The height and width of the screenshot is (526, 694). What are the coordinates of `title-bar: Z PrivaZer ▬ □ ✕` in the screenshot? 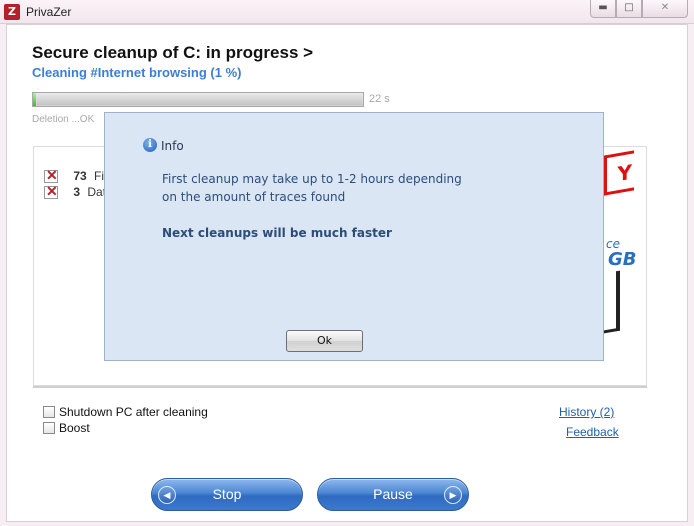 It's located at (347, 12).